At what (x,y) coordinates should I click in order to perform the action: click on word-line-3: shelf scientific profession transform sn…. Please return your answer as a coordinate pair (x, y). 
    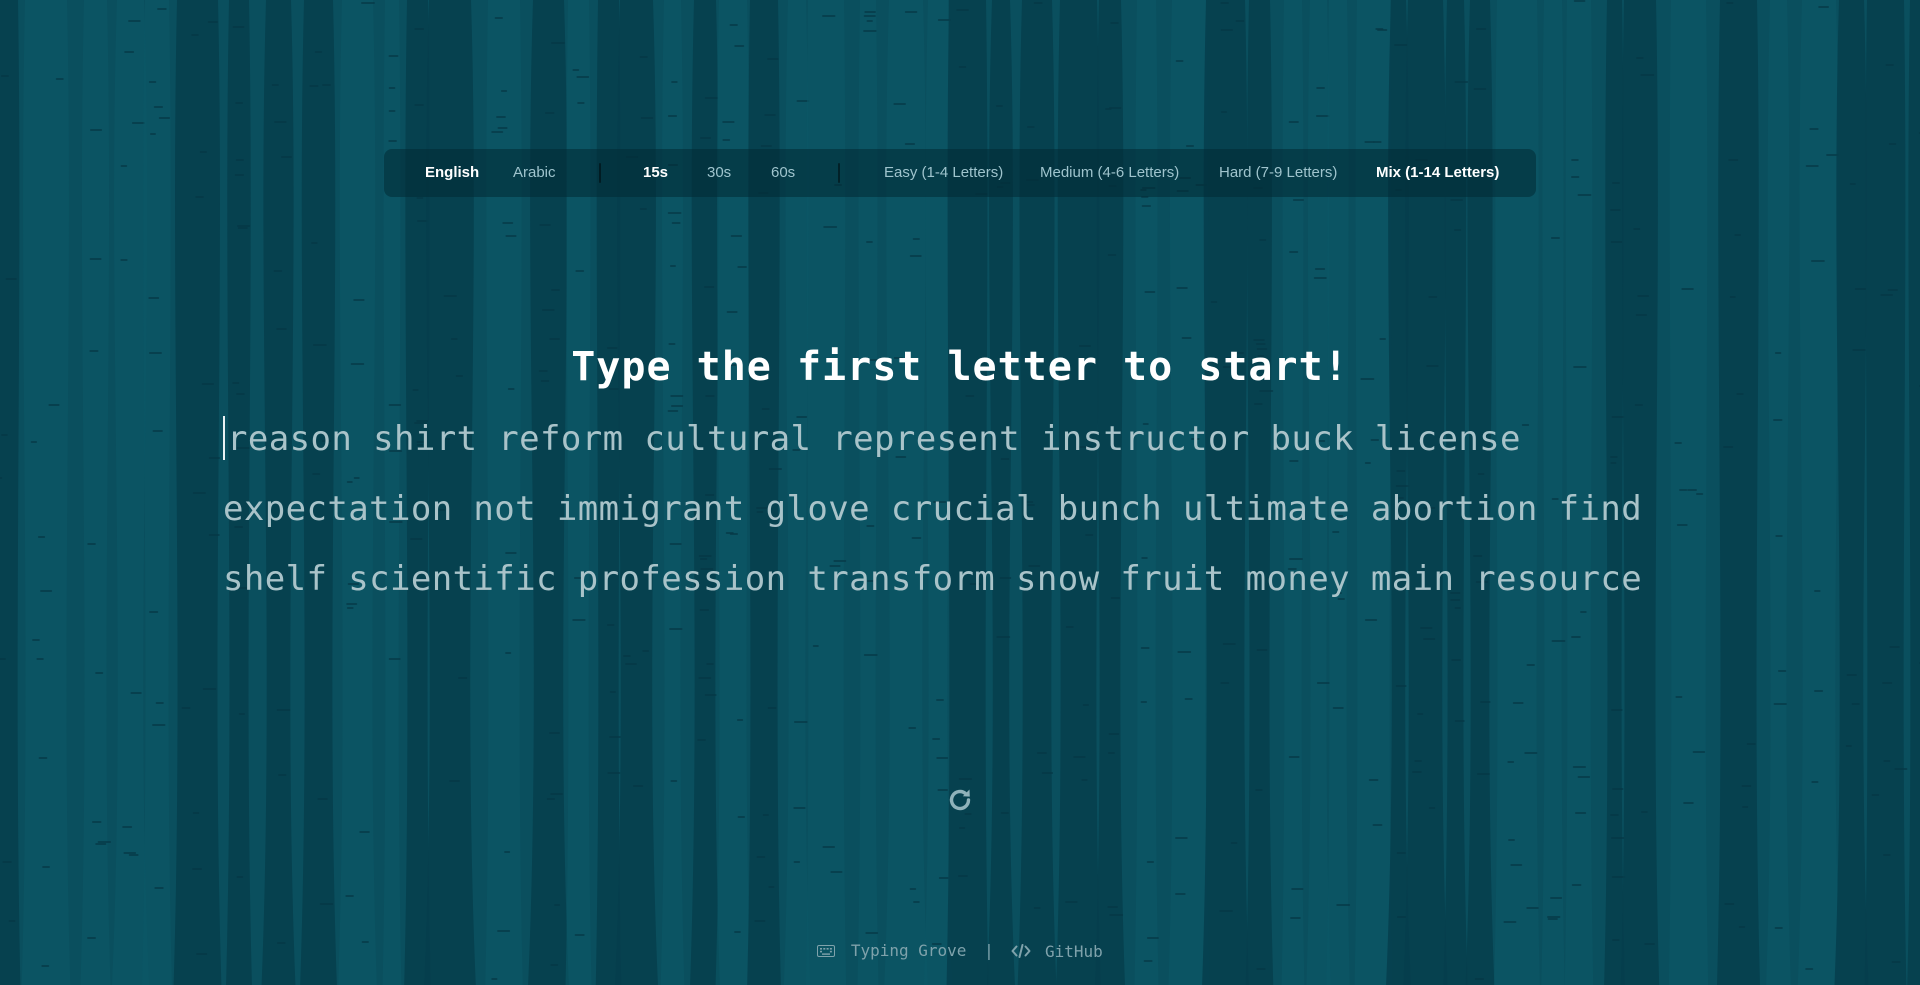
    Looking at the image, I should click on (933, 579).